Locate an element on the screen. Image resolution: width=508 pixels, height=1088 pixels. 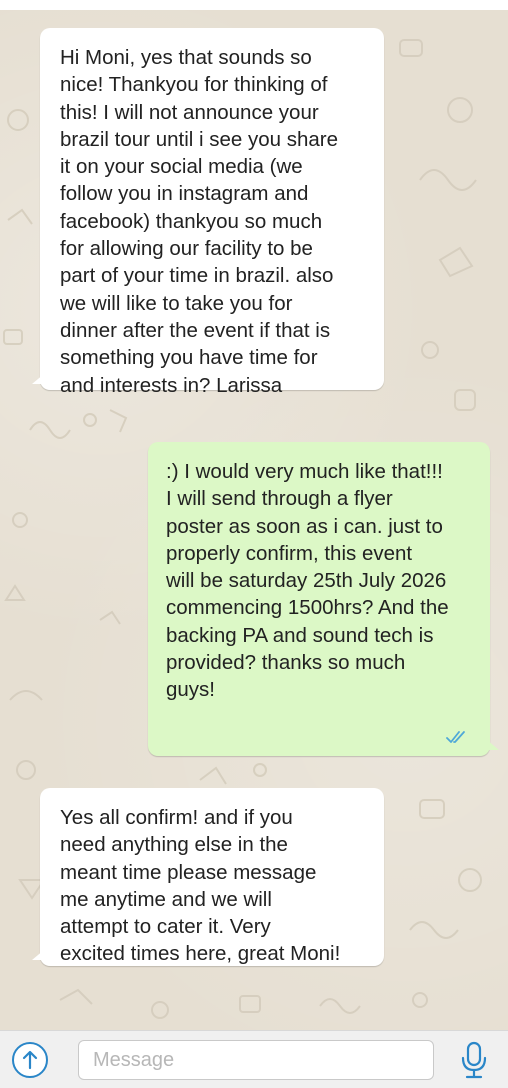
message-input is located at coordinates (256, 1060).